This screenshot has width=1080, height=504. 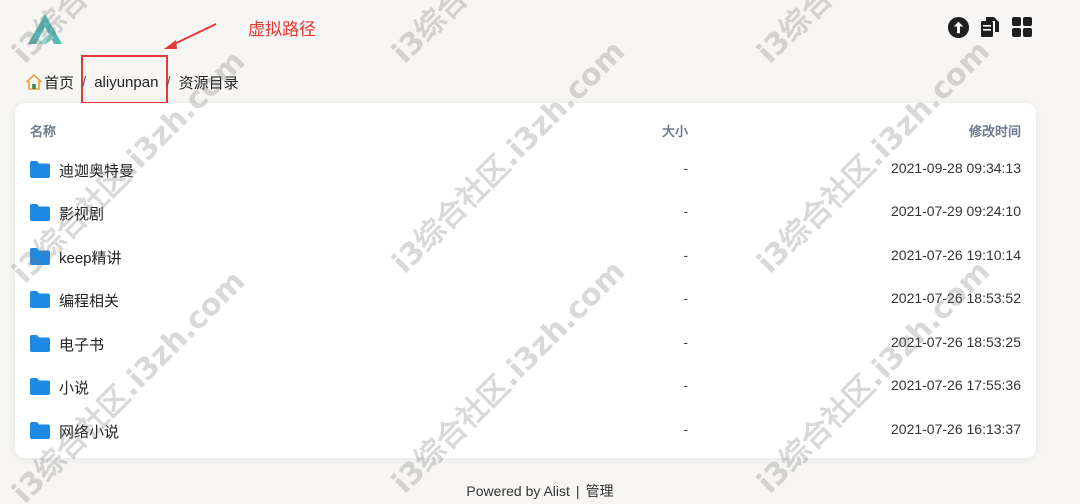 I want to click on file-name: 小说, so click(x=74, y=388).